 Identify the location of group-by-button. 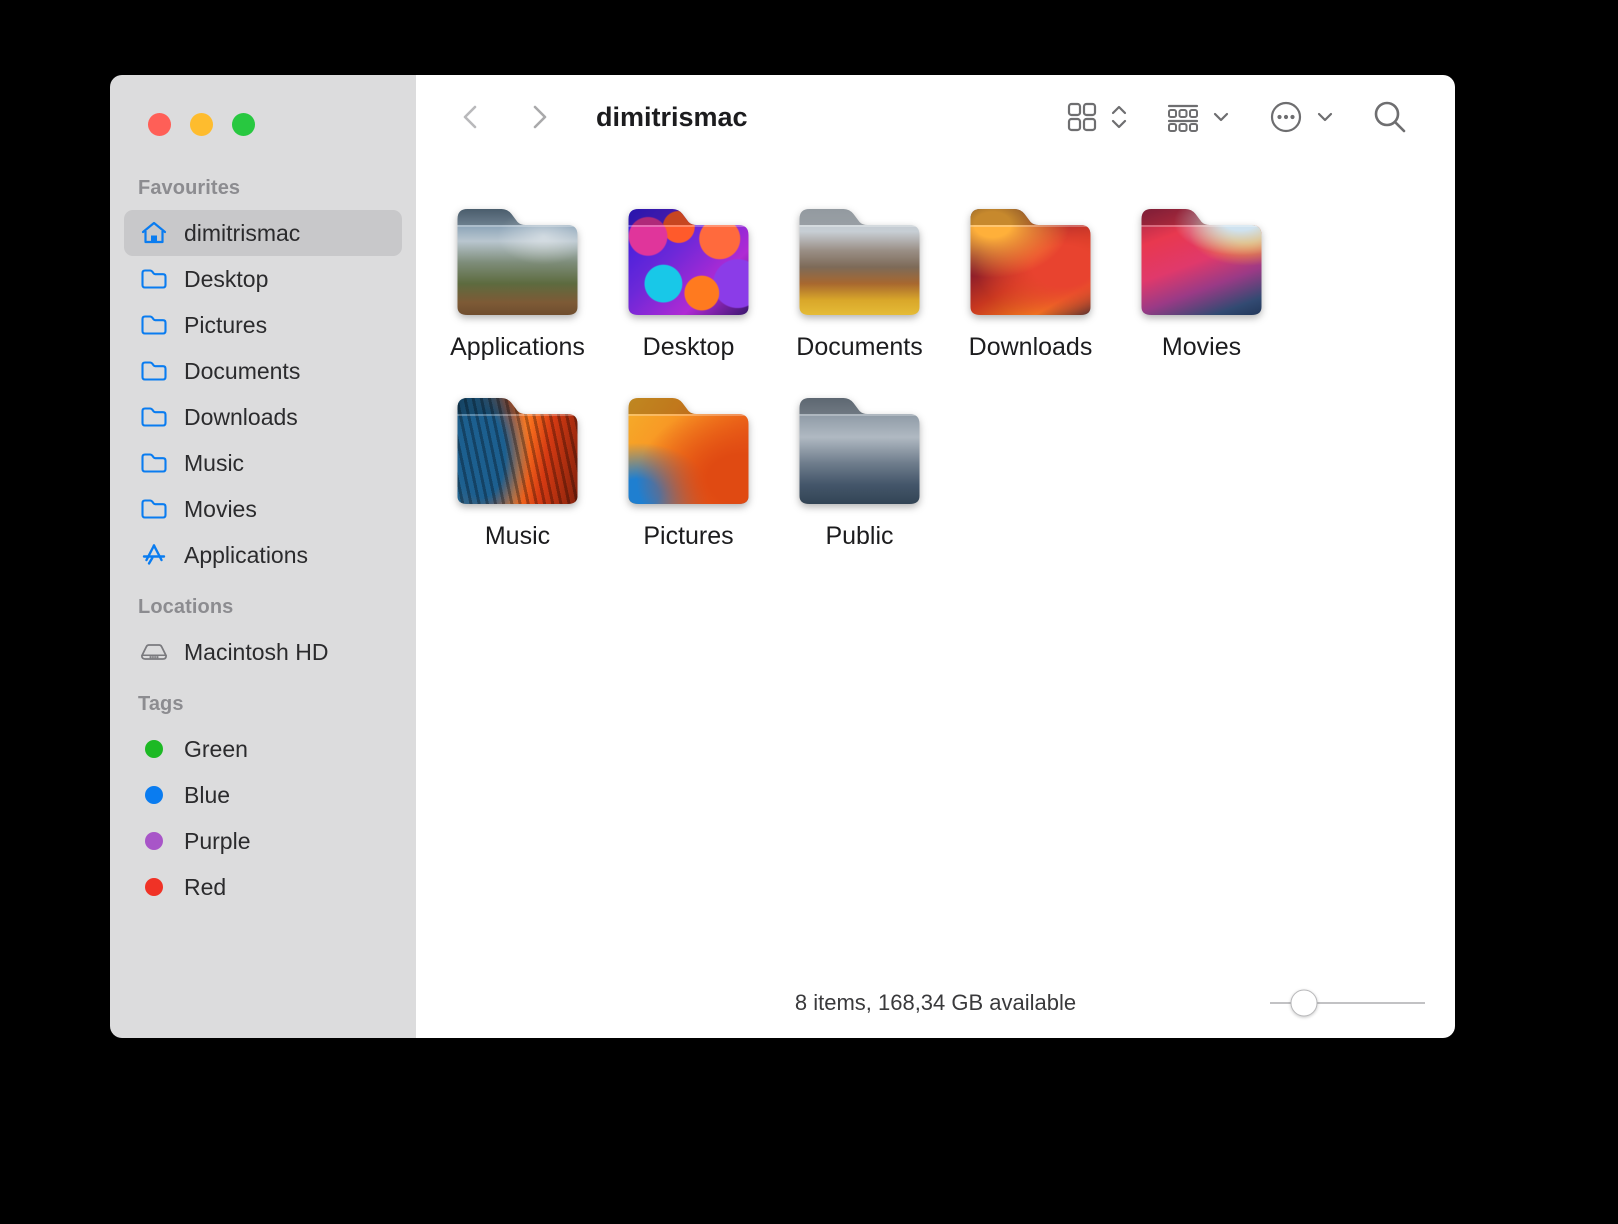
(1198, 117).